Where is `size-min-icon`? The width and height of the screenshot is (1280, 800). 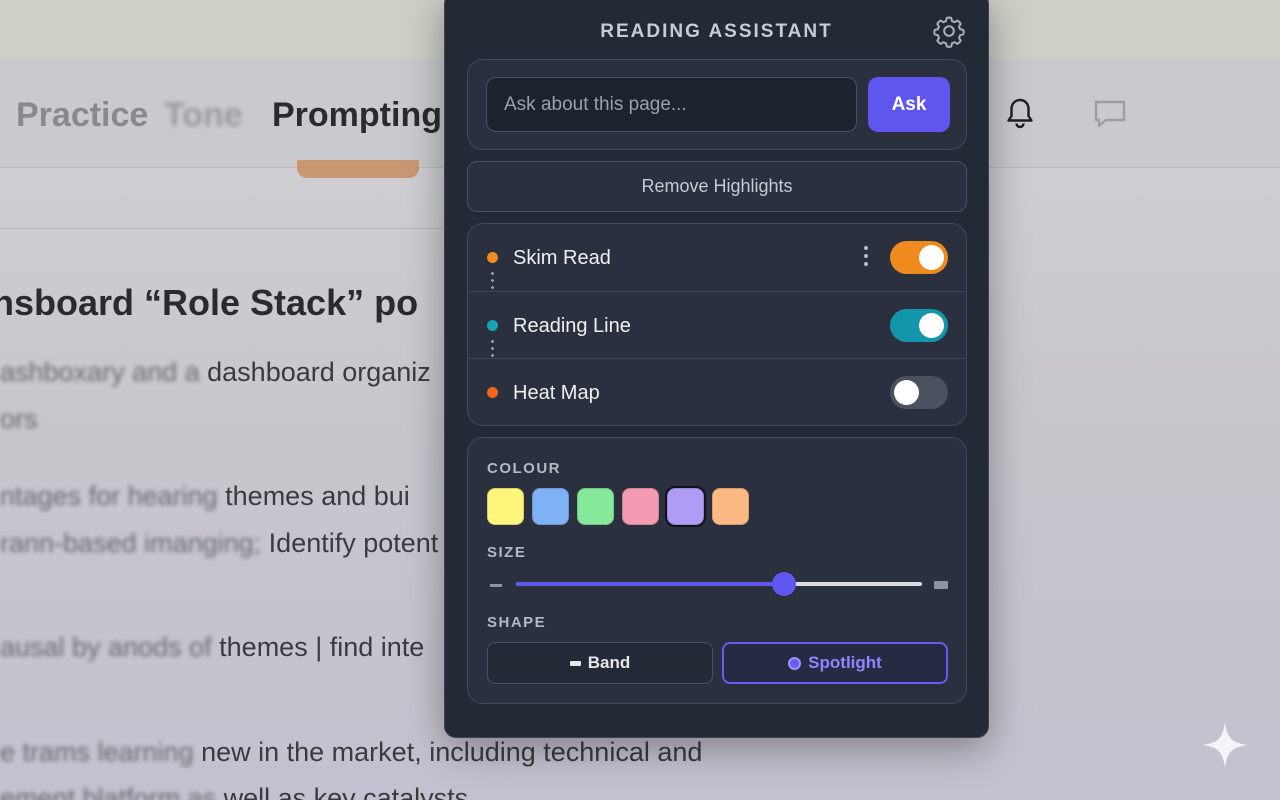
size-min-icon is located at coordinates (496, 585).